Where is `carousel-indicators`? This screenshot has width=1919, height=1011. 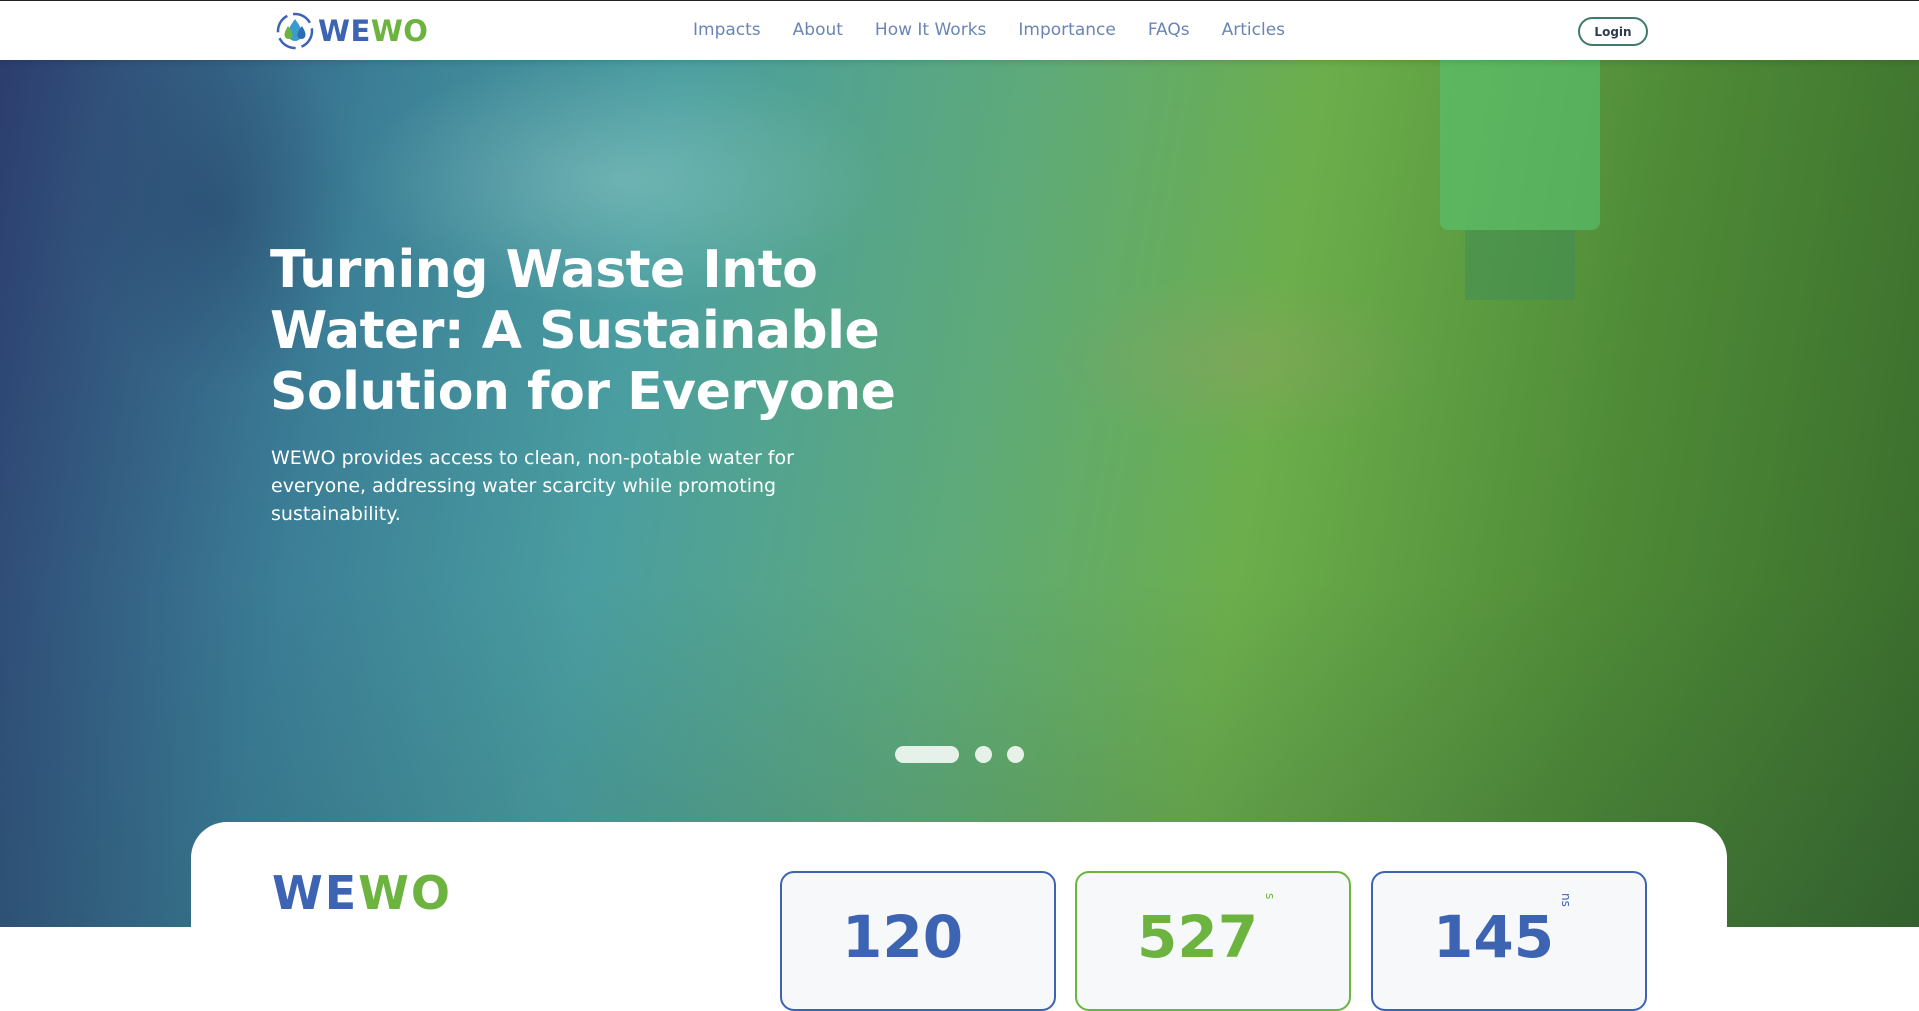 carousel-indicators is located at coordinates (967, 754).